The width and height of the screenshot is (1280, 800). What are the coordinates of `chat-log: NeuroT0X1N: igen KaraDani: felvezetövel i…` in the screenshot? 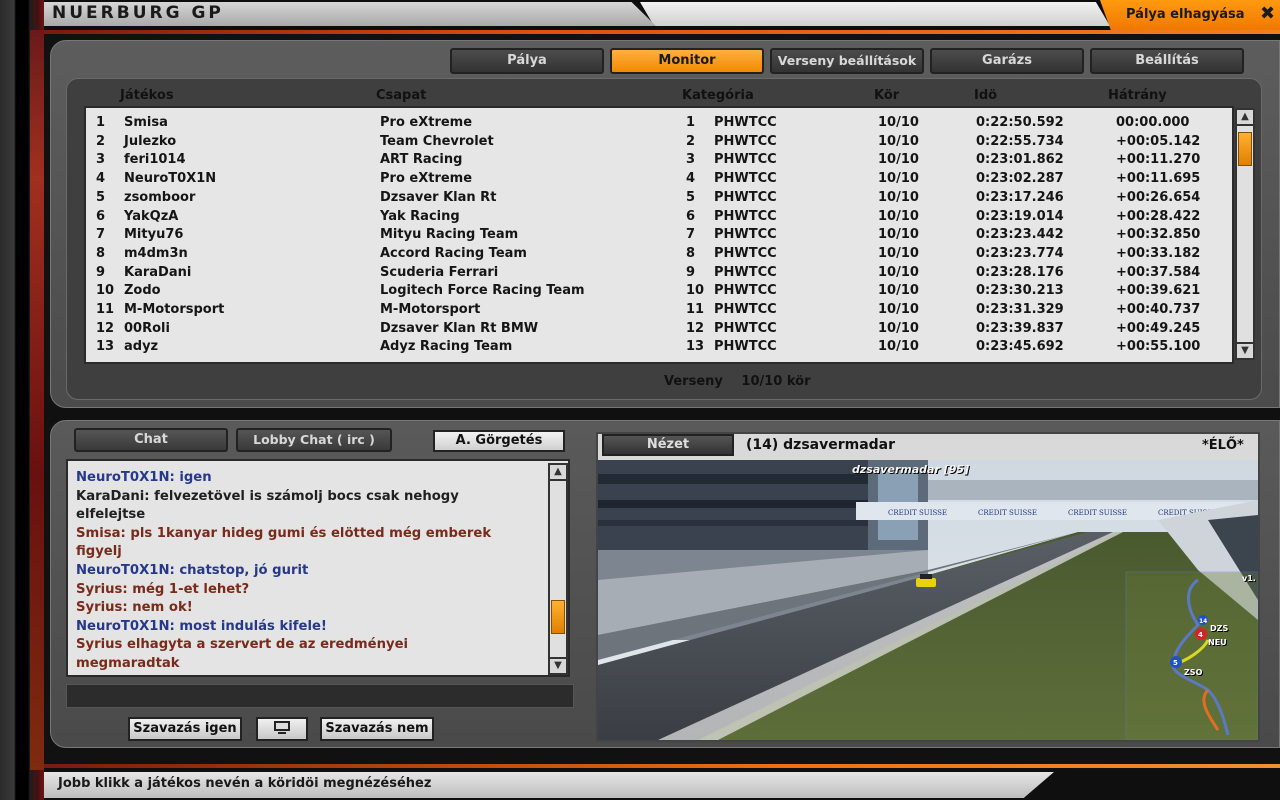 It's located at (318, 568).